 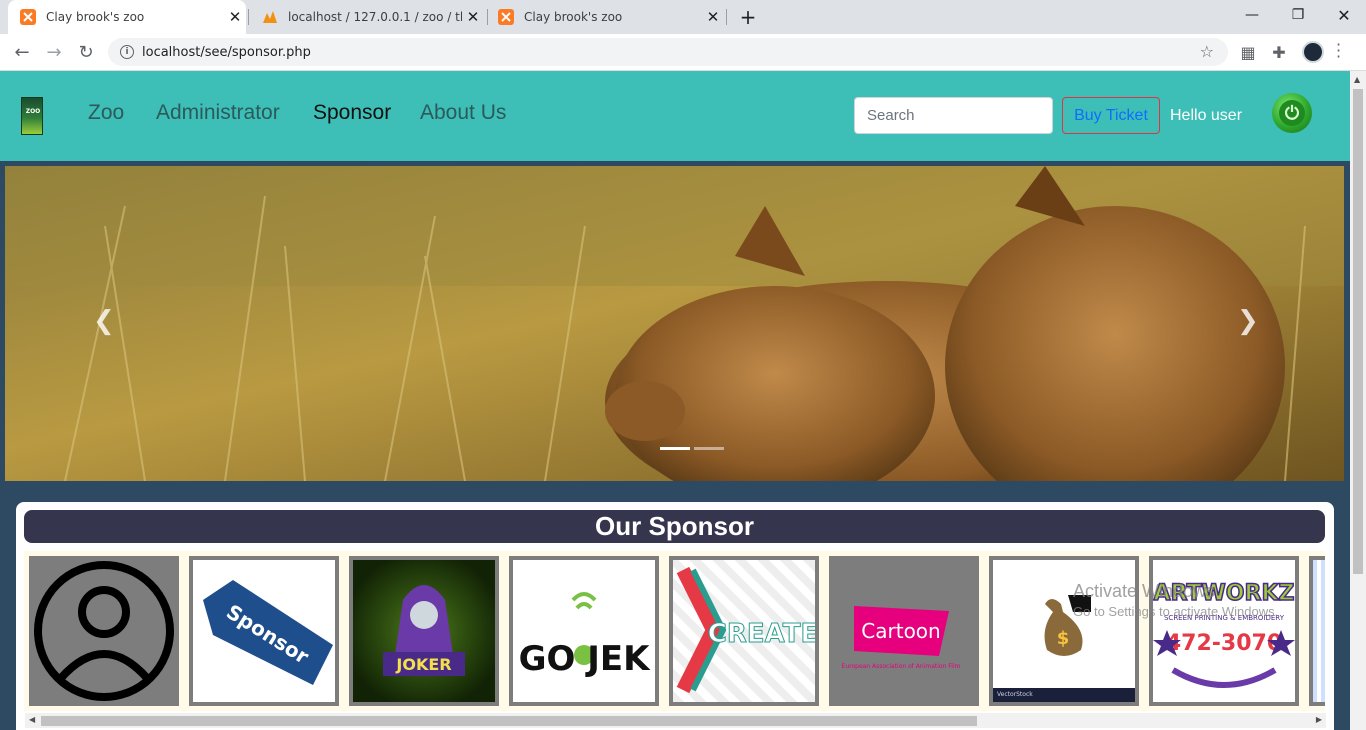 I want to click on nav-link-about-us: About Us, so click(x=463, y=113).